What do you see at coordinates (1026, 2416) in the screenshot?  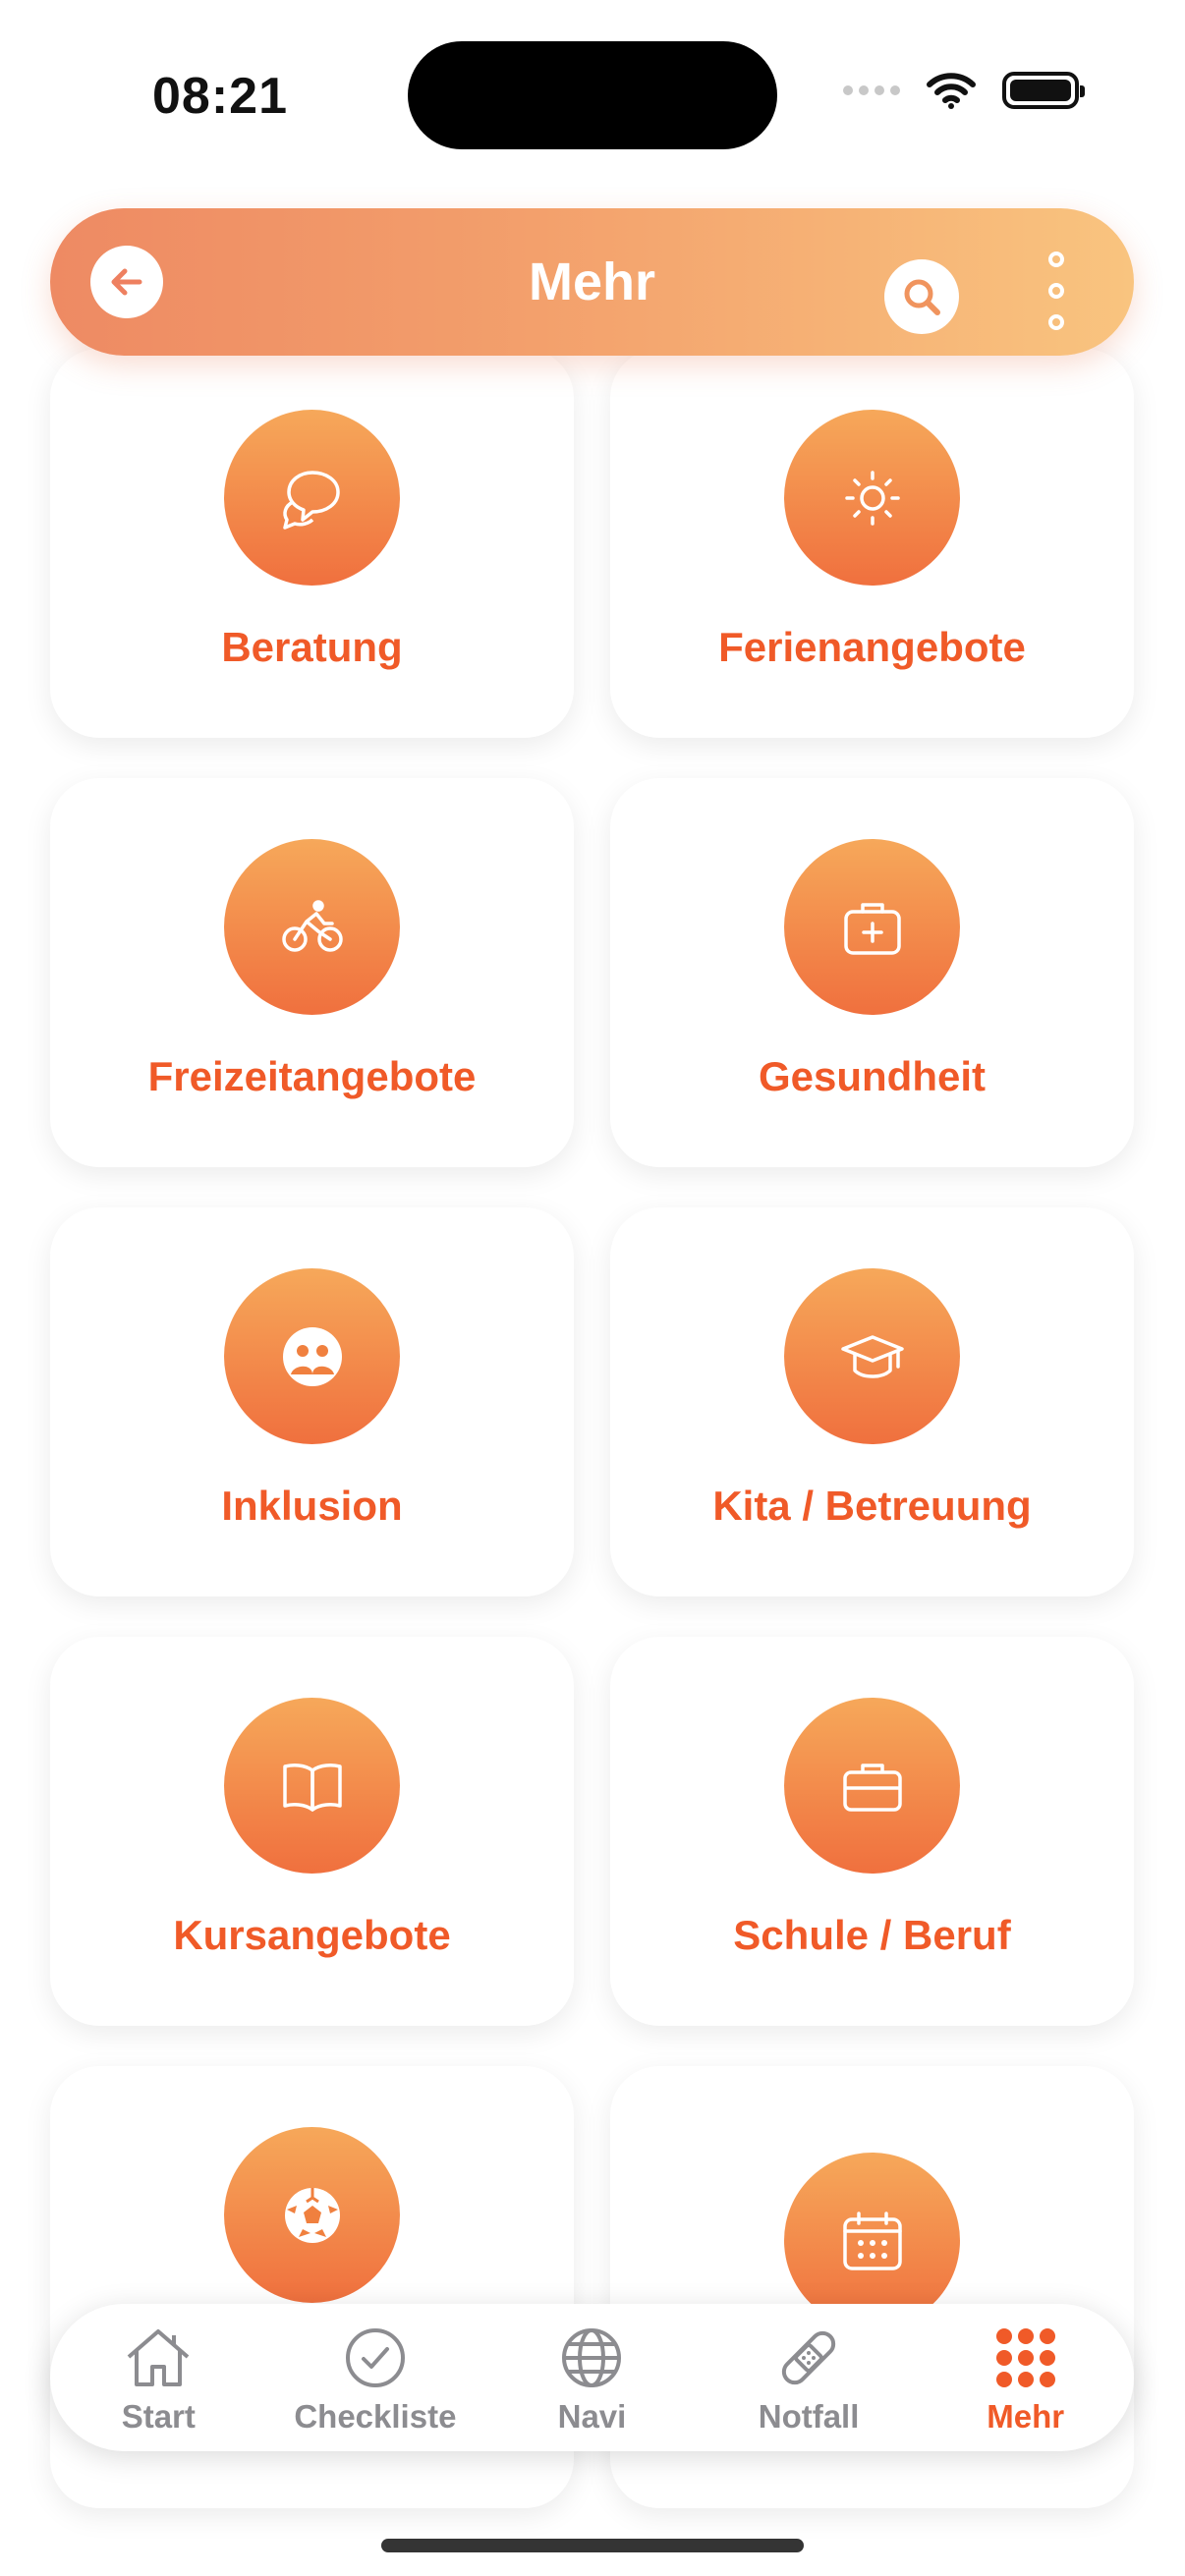 I see `tab-label: Mehr` at bounding box center [1026, 2416].